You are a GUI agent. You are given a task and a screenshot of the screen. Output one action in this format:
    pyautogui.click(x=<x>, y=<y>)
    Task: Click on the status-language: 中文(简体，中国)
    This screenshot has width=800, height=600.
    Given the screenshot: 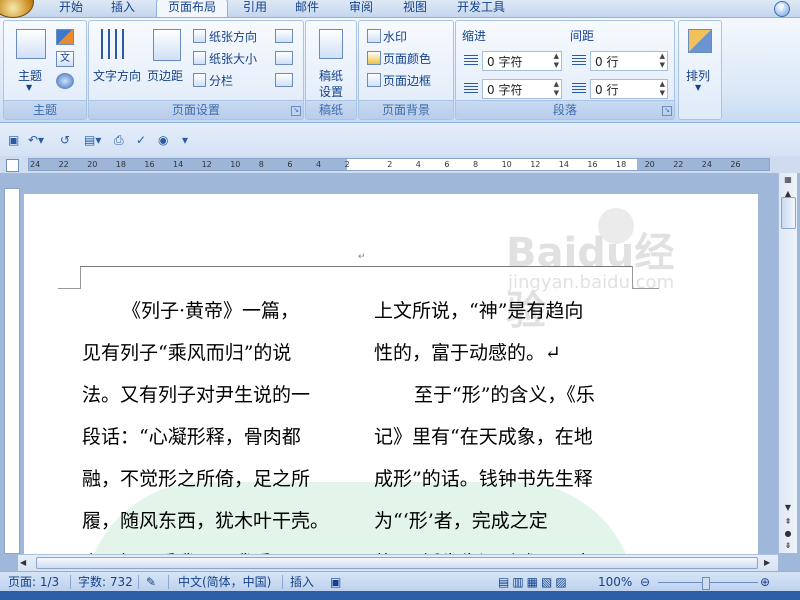 What is the action you would take?
    pyautogui.click(x=224, y=582)
    